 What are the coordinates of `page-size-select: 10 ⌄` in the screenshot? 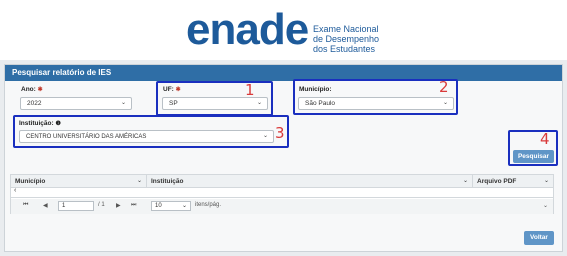 It's located at (171, 206).